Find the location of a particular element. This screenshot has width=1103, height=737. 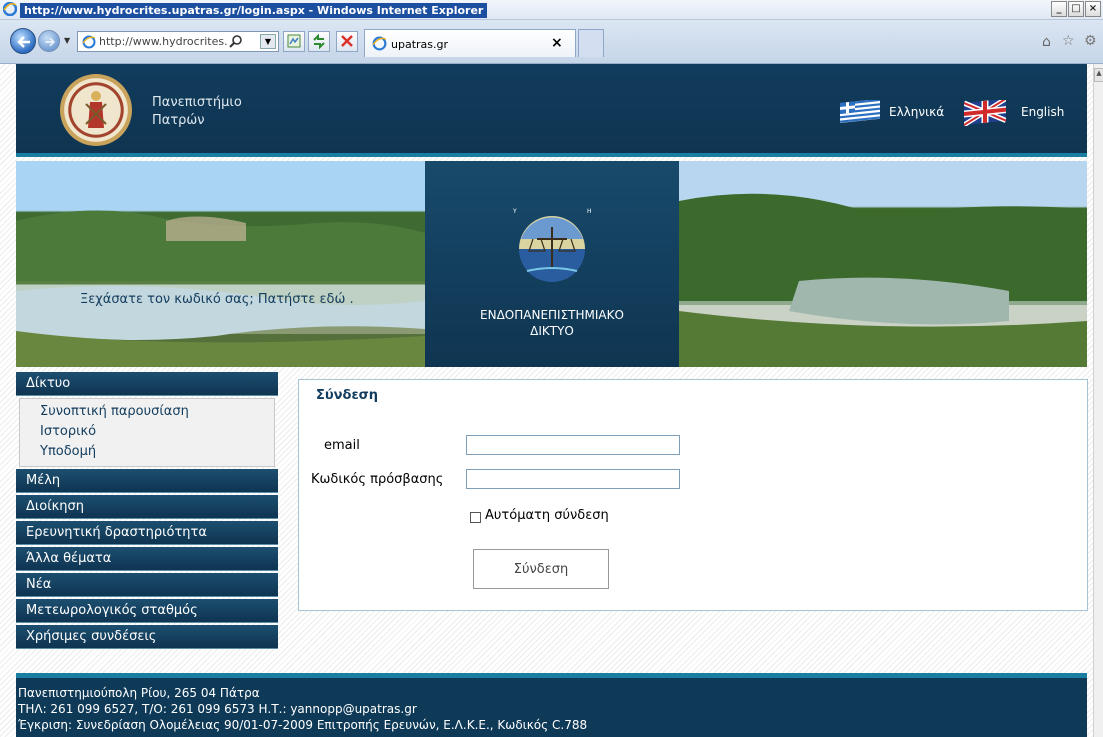

ie-logo-icon is located at coordinates (10, 9).